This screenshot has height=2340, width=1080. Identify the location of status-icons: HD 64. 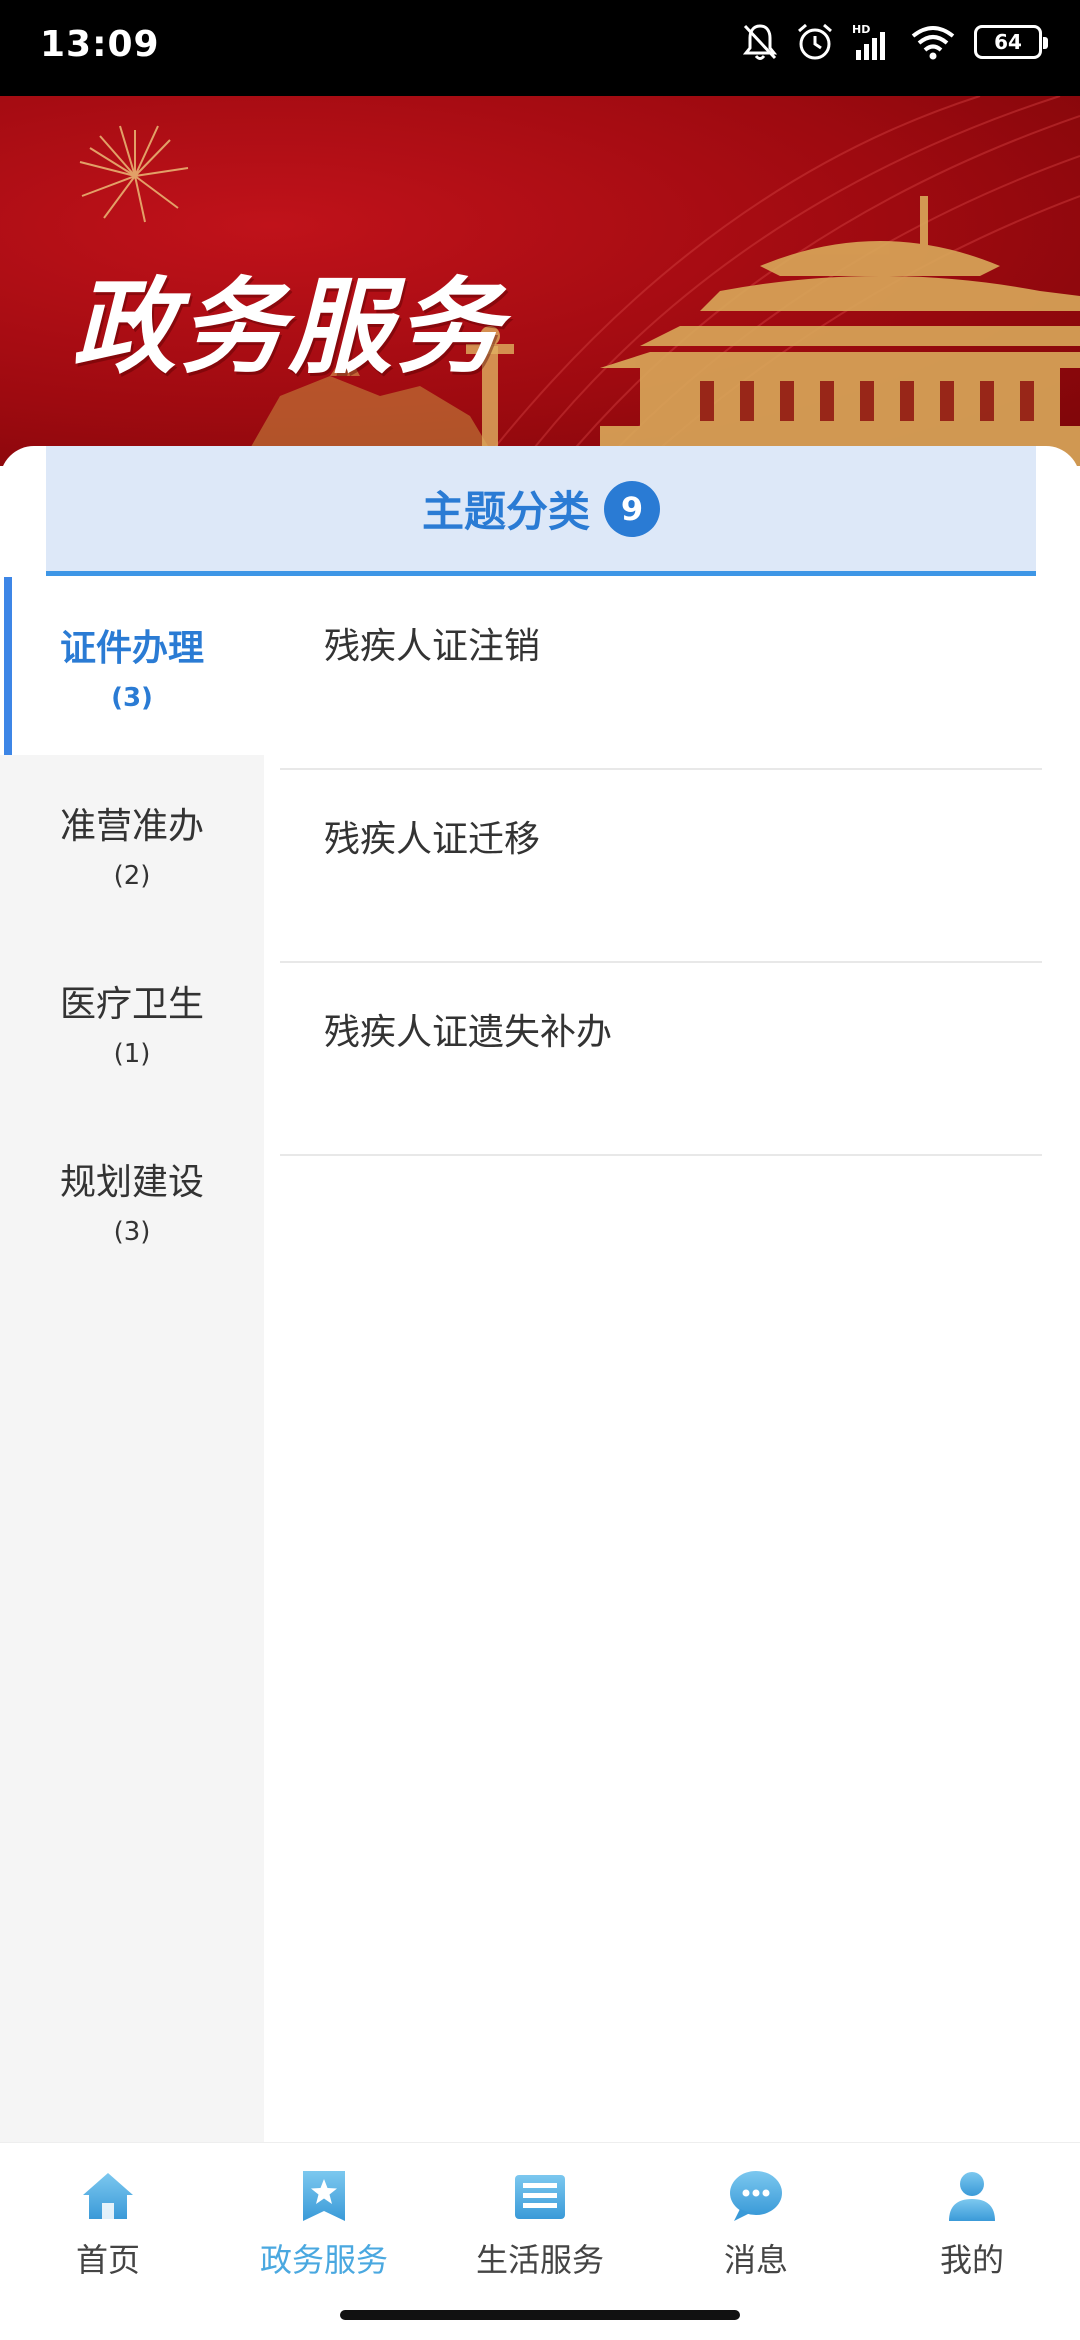
(895, 42).